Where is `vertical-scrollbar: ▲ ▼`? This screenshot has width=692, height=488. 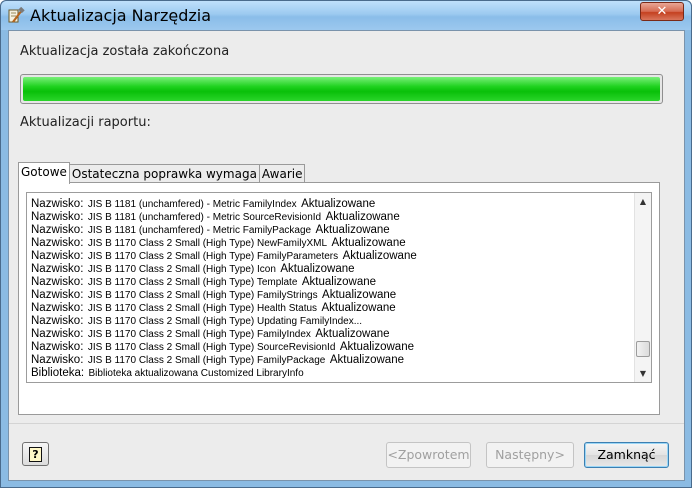 vertical-scrollbar: ▲ ▼ is located at coordinates (642, 287).